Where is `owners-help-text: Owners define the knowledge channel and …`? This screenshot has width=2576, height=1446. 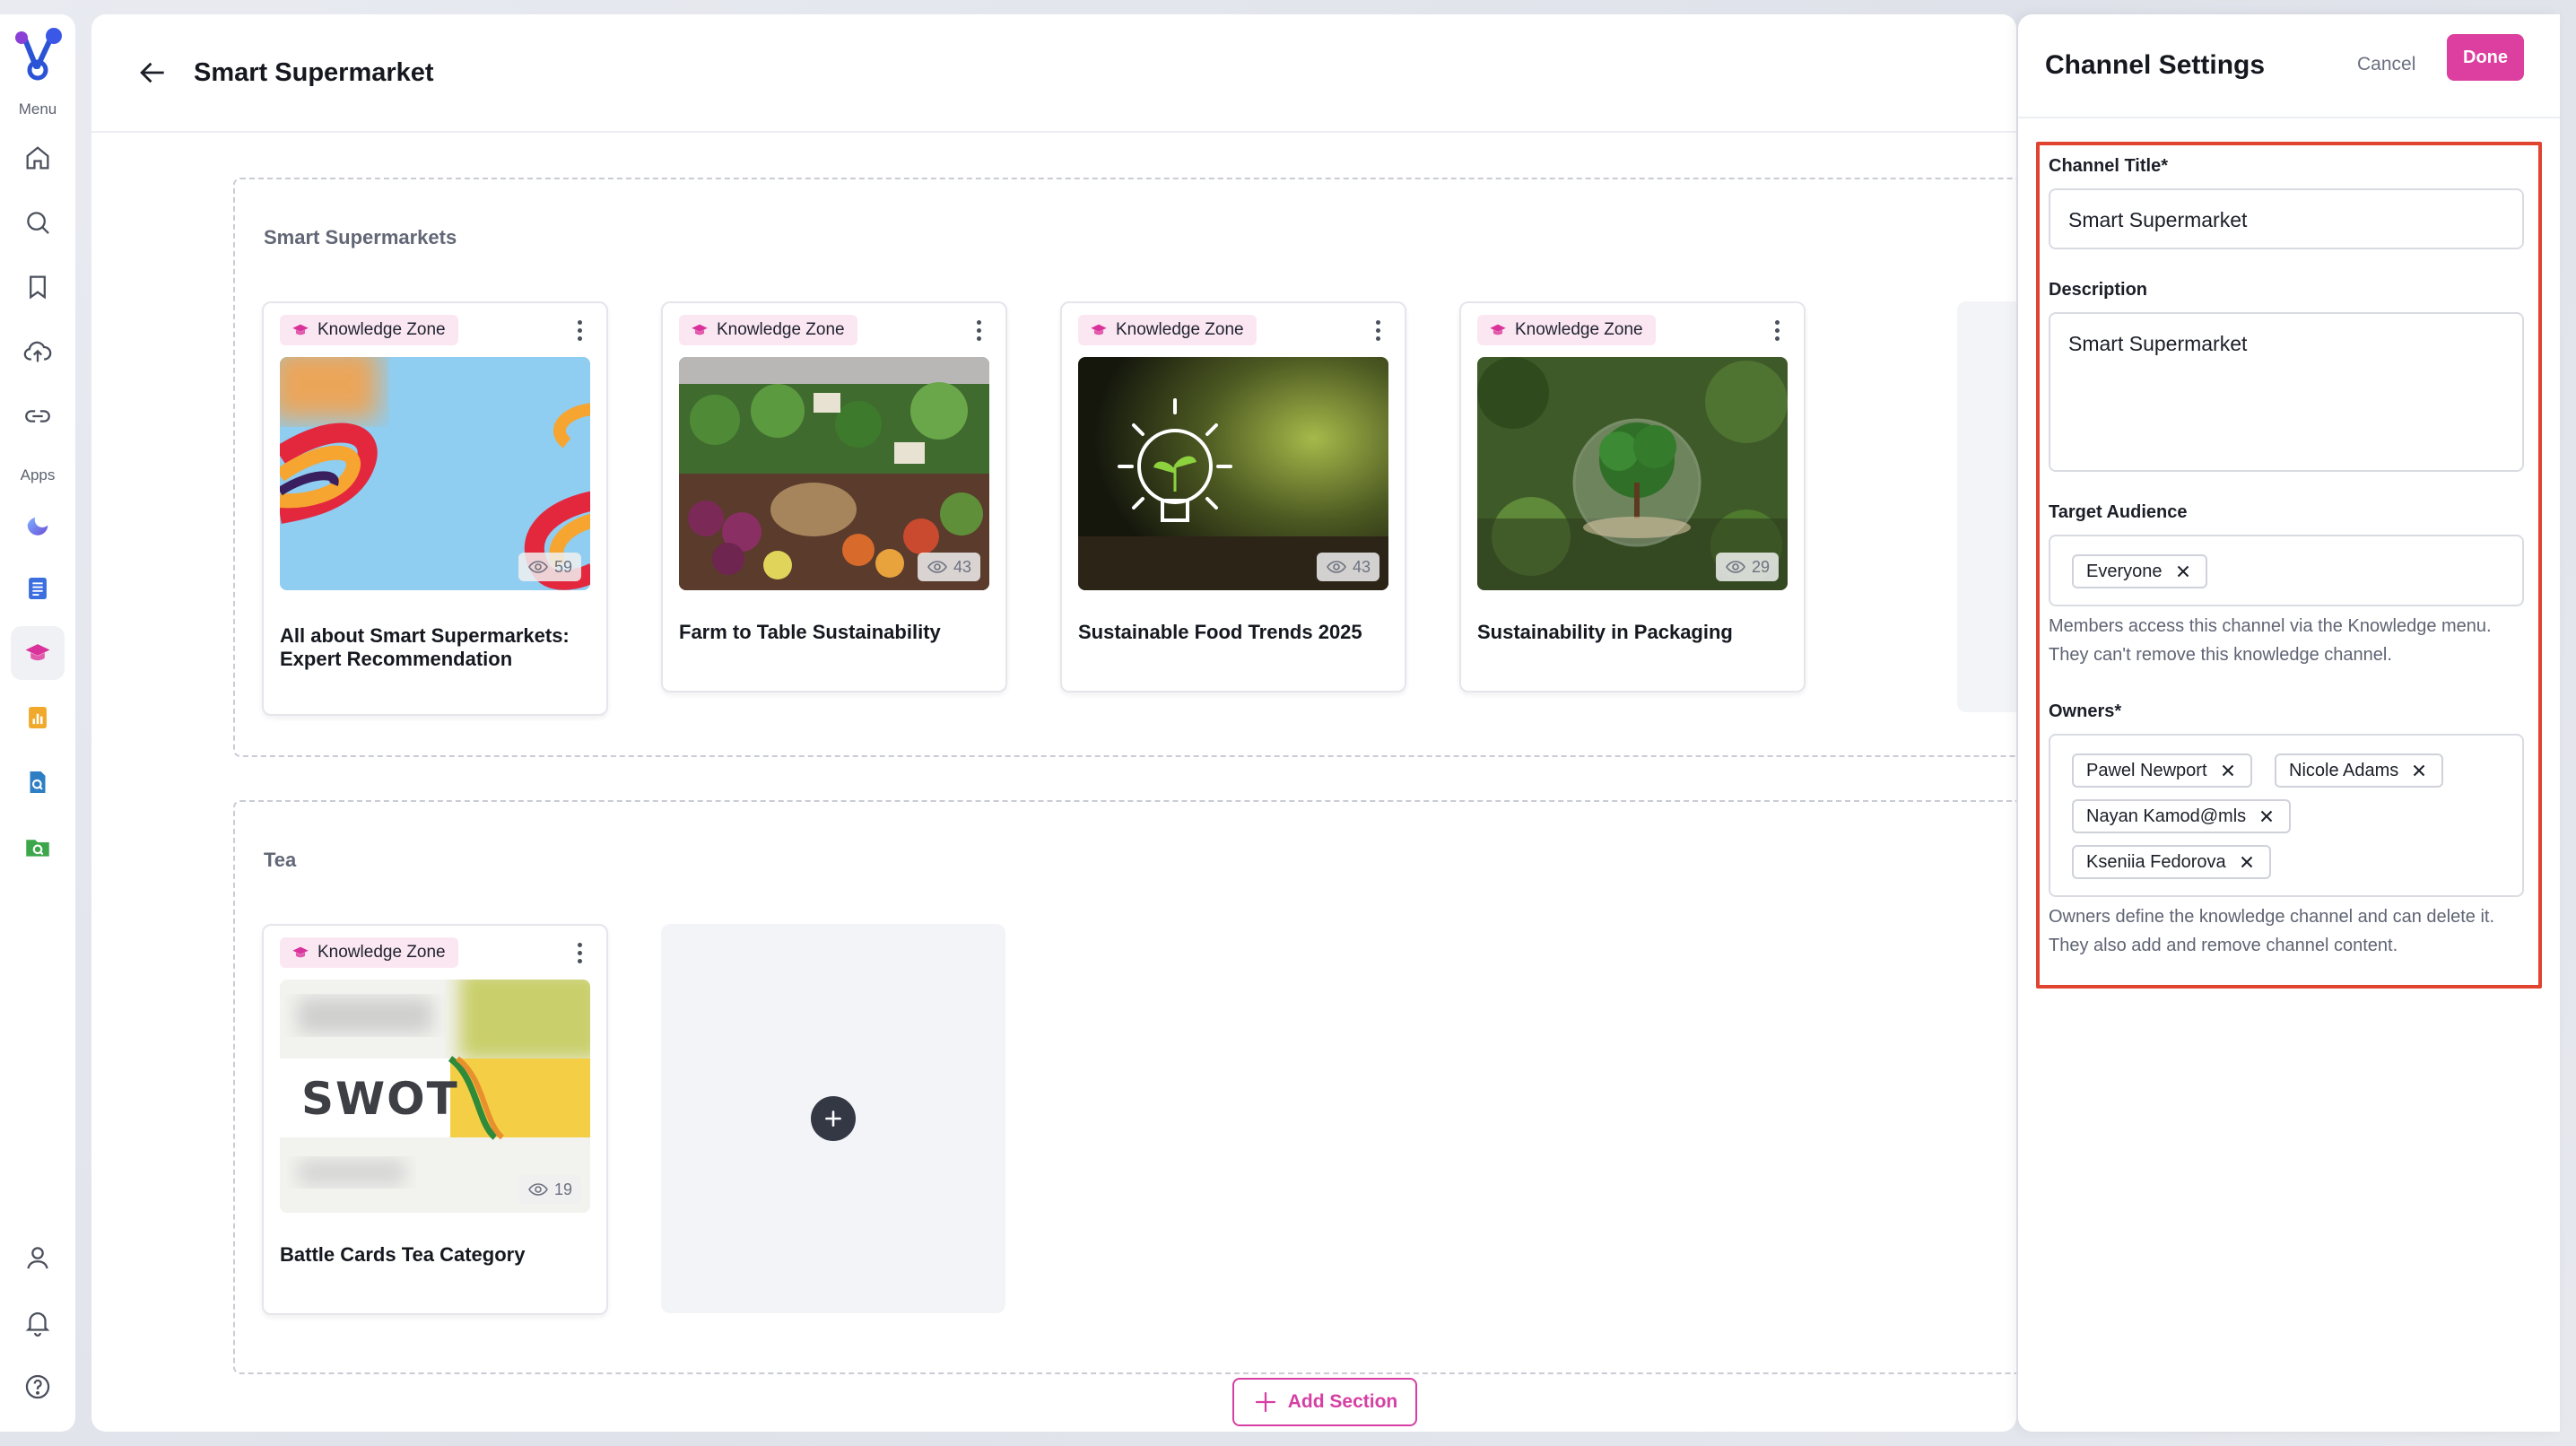
owners-help-text: Owners define the knowledge channel and … is located at coordinates (2272, 931).